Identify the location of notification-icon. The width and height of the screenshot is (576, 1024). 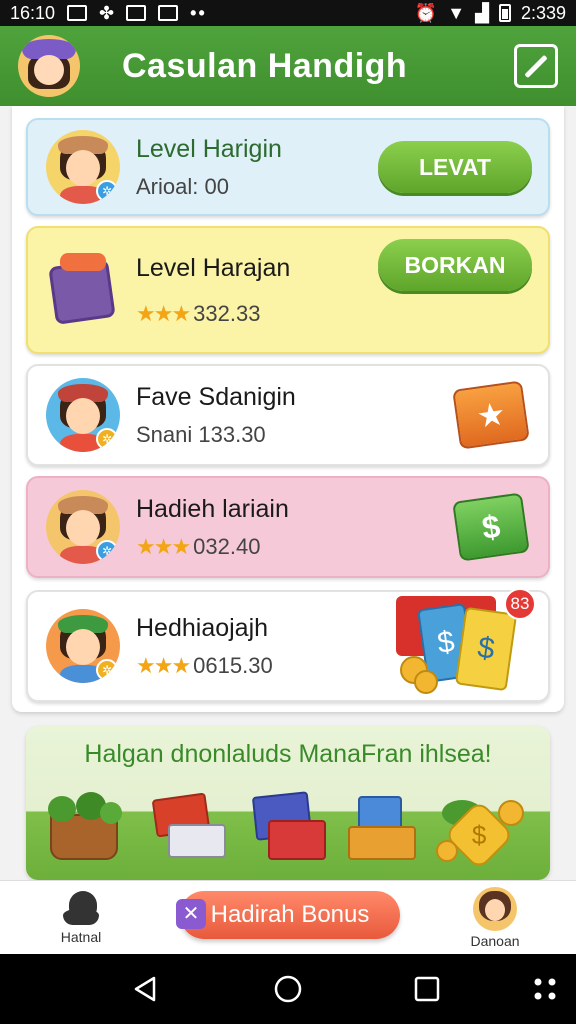
(77, 13).